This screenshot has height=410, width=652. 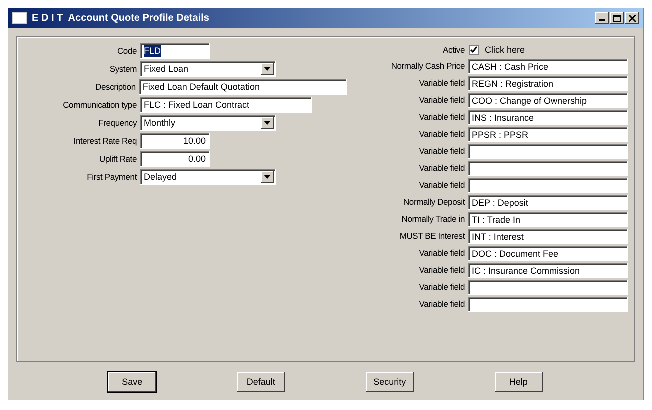 I want to click on input-field: 0.00, so click(x=175, y=159).